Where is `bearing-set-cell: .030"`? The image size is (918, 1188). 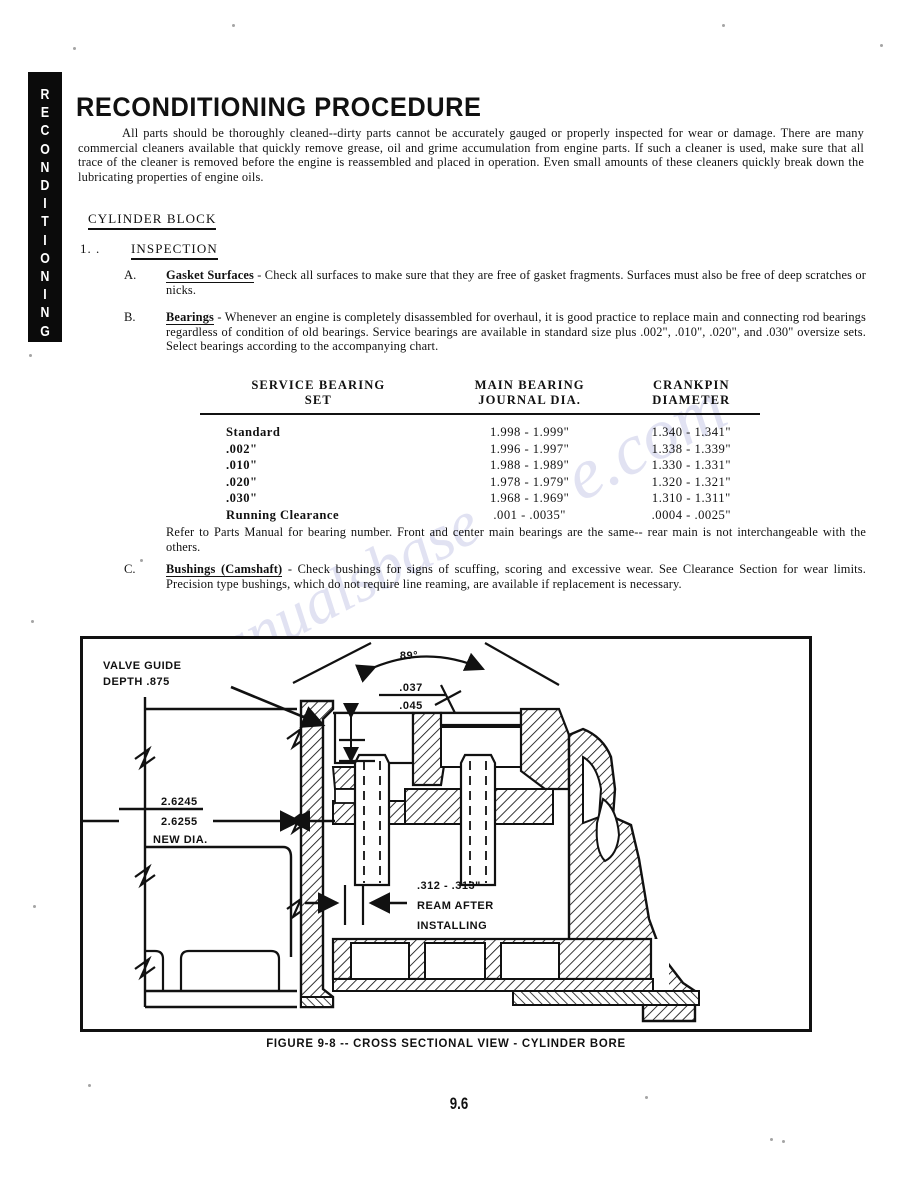
bearing-set-cell: .030" is located at coordinates (242, 498).